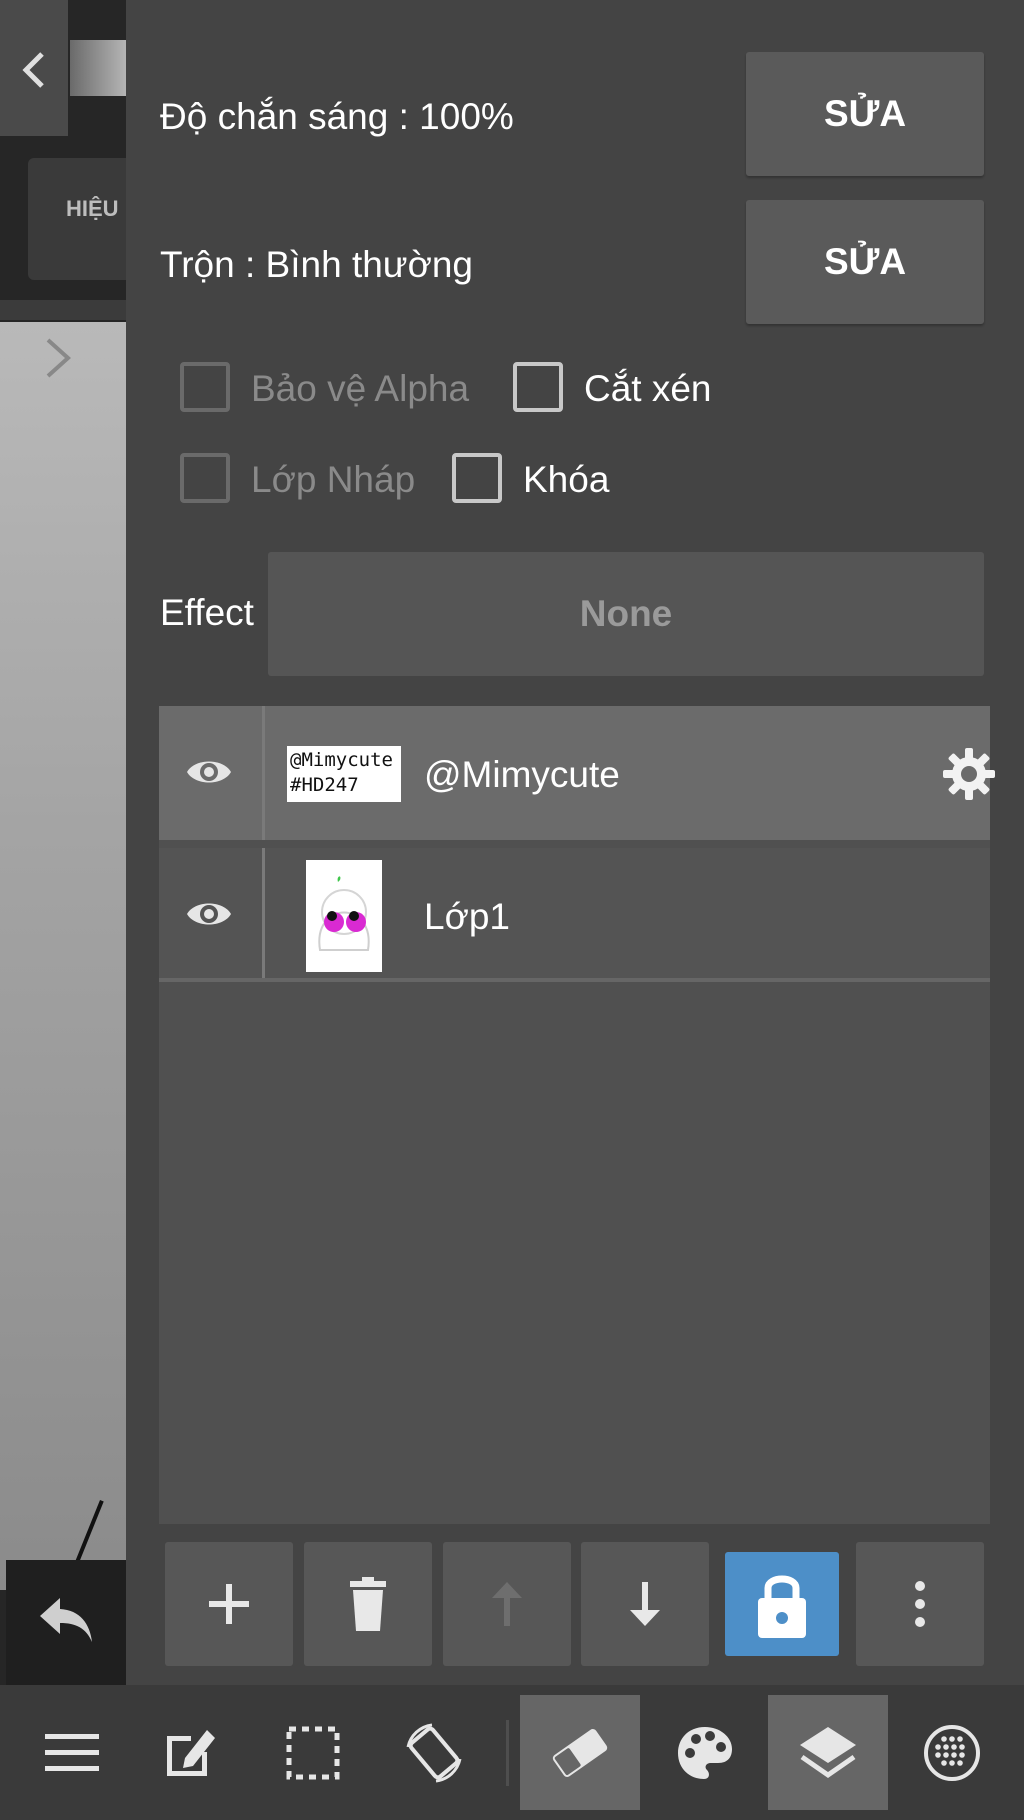  What do you see at coordinates (344, 916) in the screenshot?
I see `layer-thumbnail` at bounding box center [344, 916].